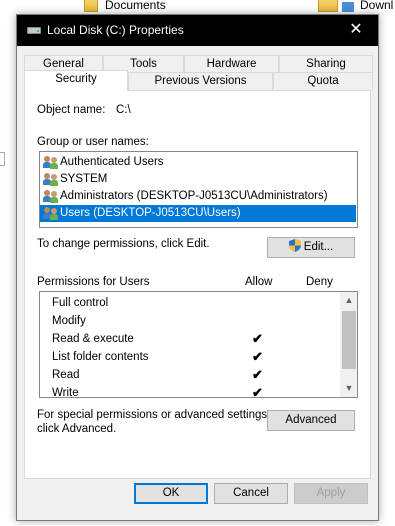 The width and height of the screenshot is (395, 526). What do you see at coordinates (93, 282) in the screenshot?
I see `permissions-for-label: Permissions for Users` at bounding box center [93, 282].